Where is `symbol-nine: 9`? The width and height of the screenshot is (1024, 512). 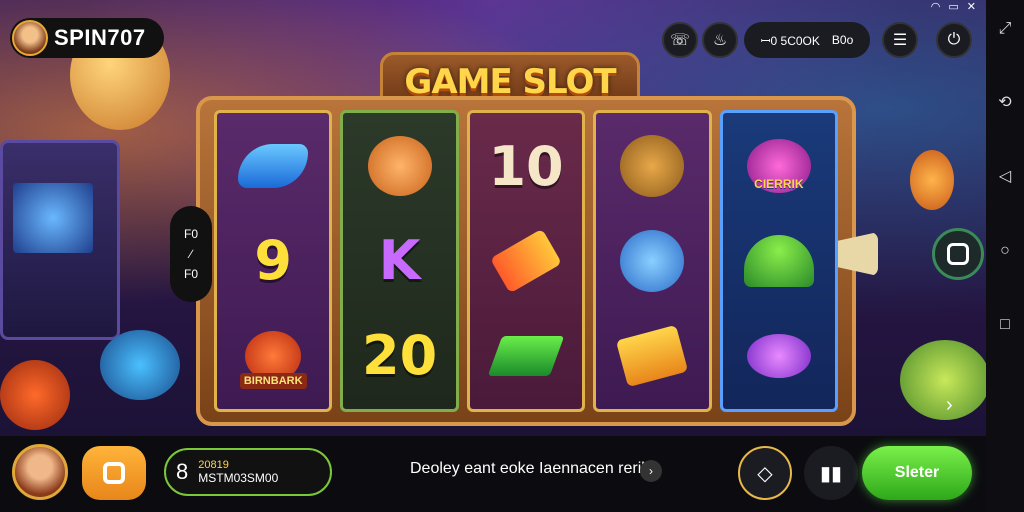
symbol-nine: 9 is located at coordinates (273, 261).